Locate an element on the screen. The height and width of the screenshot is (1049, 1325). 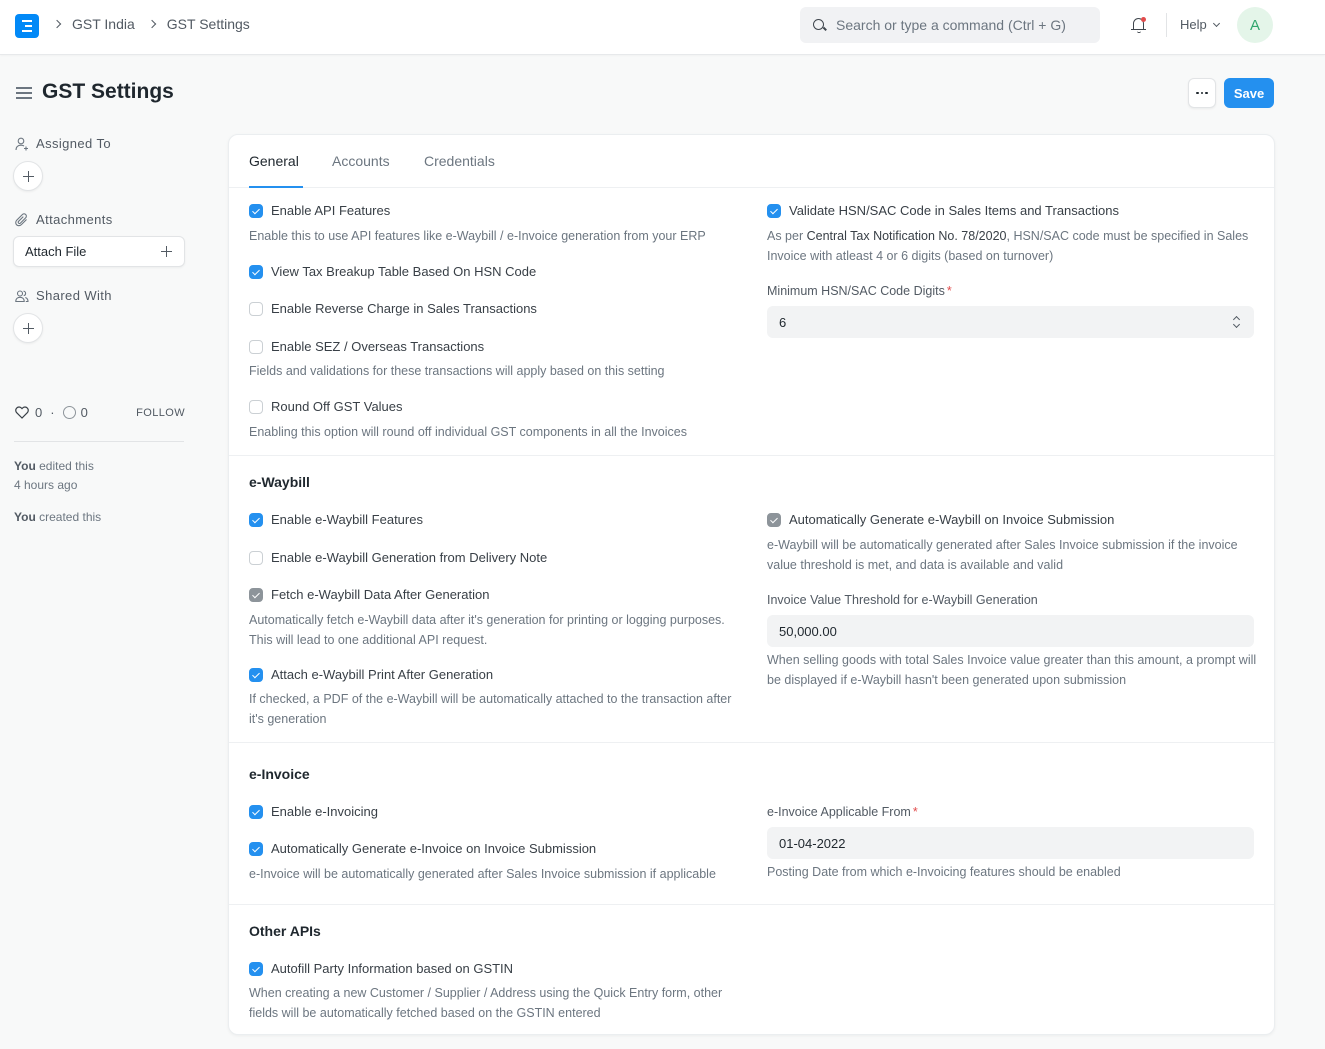
sez-overseas-checkbox: Enable SEZ / Overseas Transactions is located at coordinates (366, 346).